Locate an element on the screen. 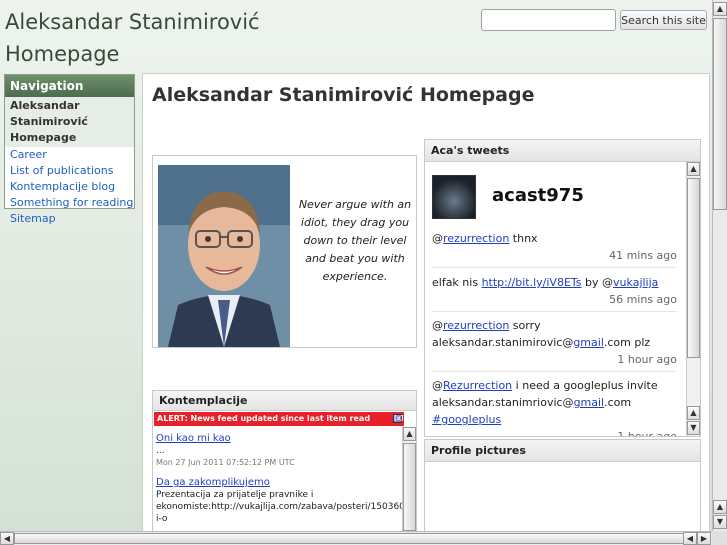 Image resolution: width=727 pixels, height=545 pixels. tweet-text: thnx is located at coordinates (523, 238).